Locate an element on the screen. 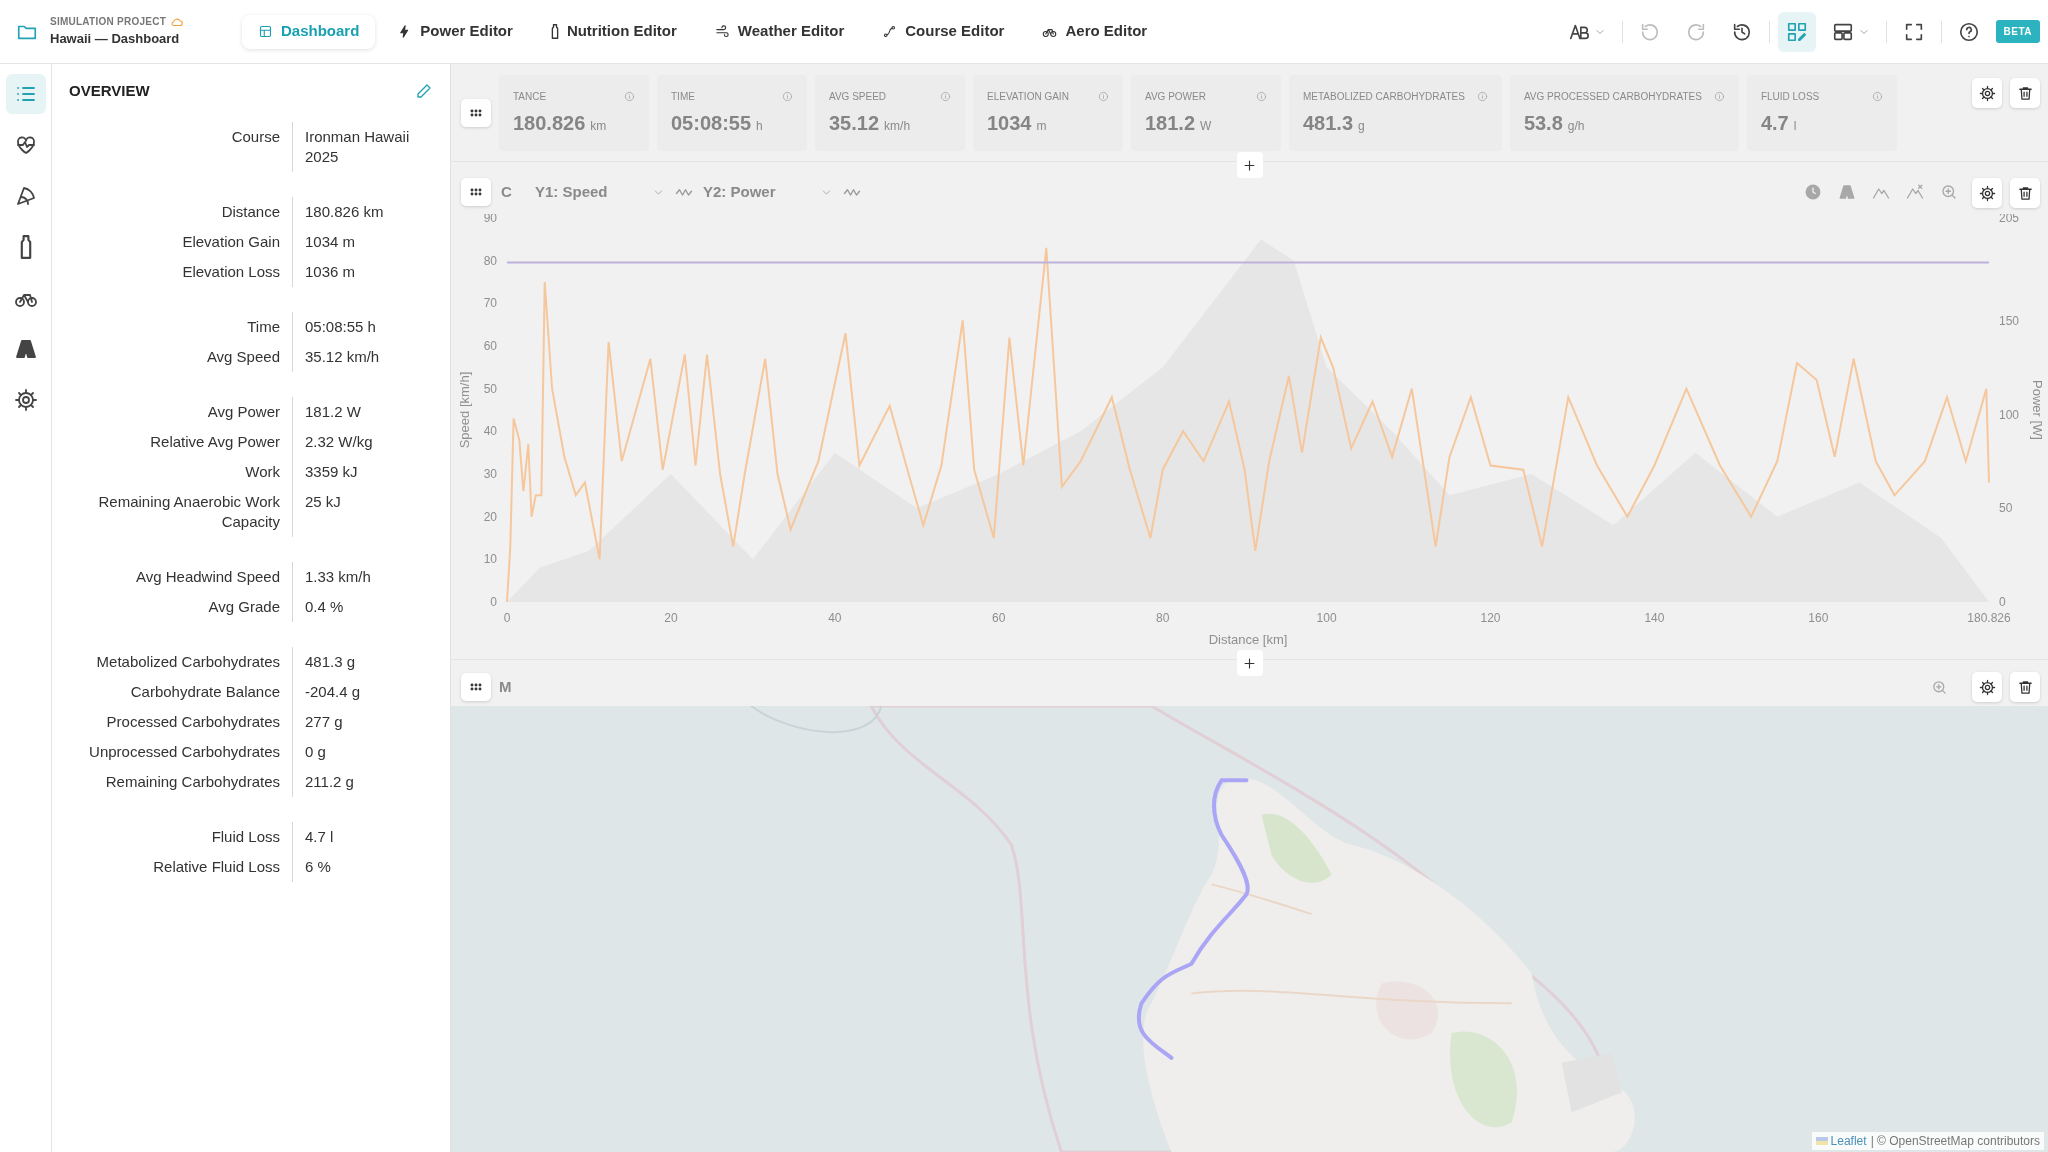 The width and height of the screenshot is (2048, 1152). field-value: 6 % is located at coordinates (318, 867).